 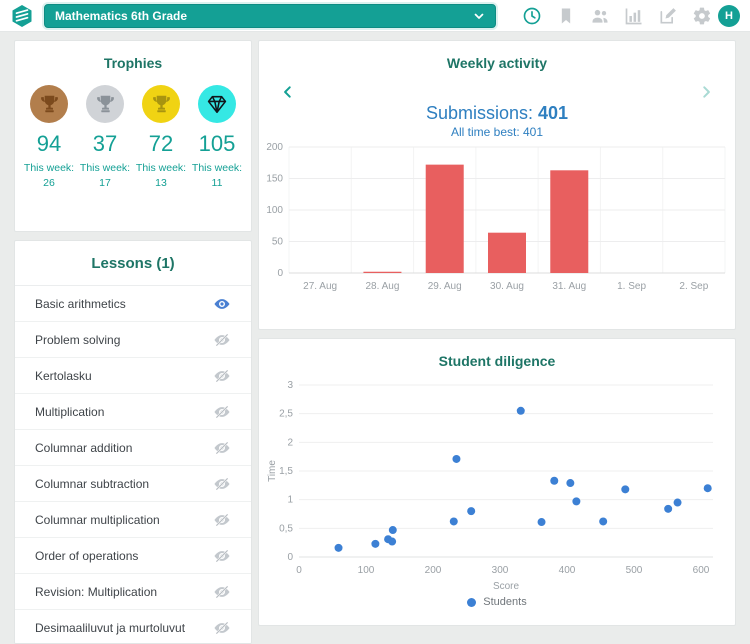 I want to click on trophies-title: Trophies, so click(x=133, y=63).